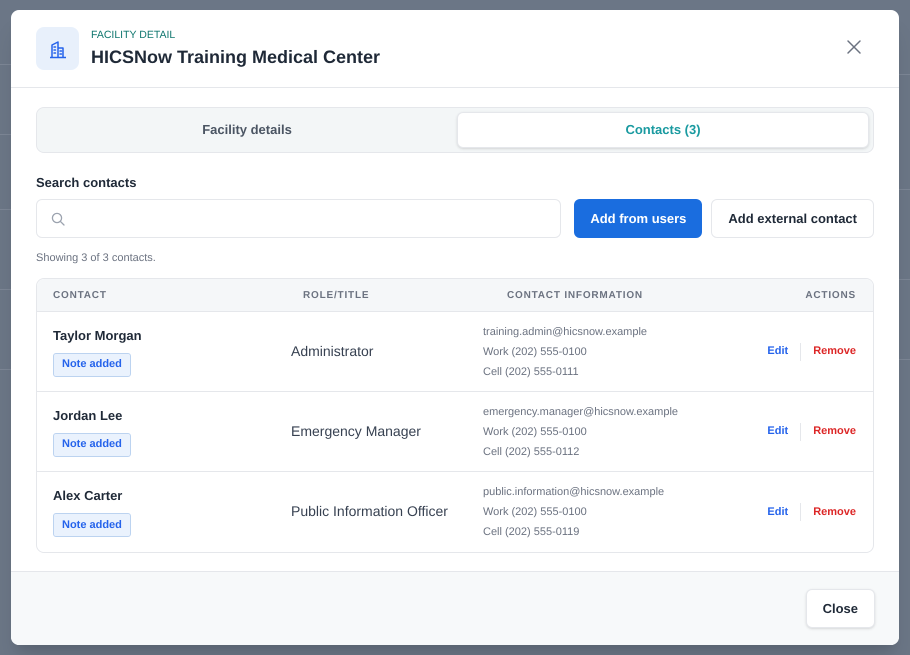 This screenshot has height=655, width=910. I want to click on contact-name: Taylor Morgan, so click(97, 335).